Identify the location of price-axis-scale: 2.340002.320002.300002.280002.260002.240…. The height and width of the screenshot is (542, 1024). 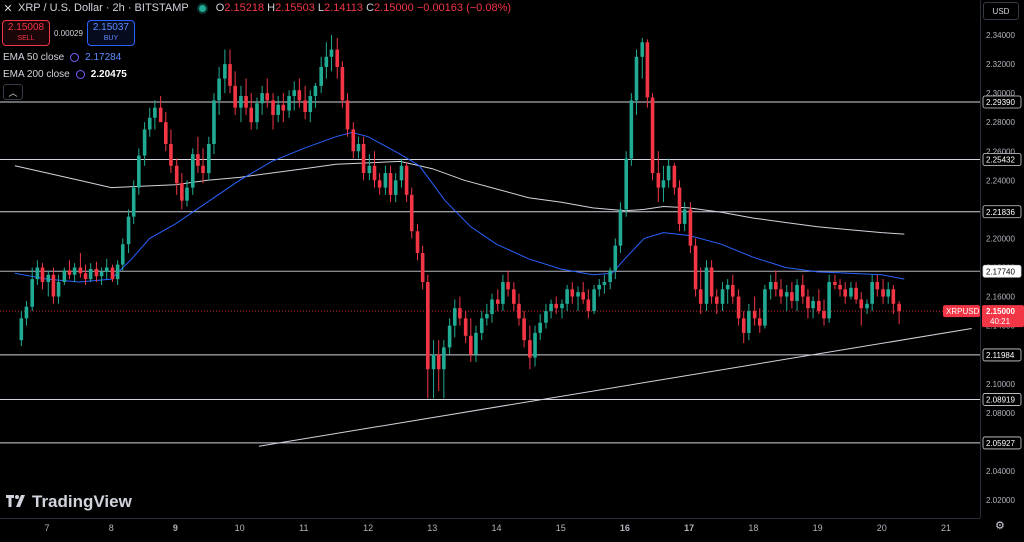
(1003, 268).